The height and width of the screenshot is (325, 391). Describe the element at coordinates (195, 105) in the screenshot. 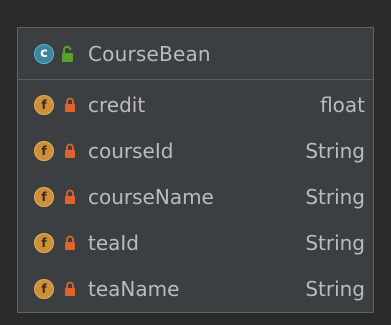

I see `field-row-credit: f credit float` at that location.